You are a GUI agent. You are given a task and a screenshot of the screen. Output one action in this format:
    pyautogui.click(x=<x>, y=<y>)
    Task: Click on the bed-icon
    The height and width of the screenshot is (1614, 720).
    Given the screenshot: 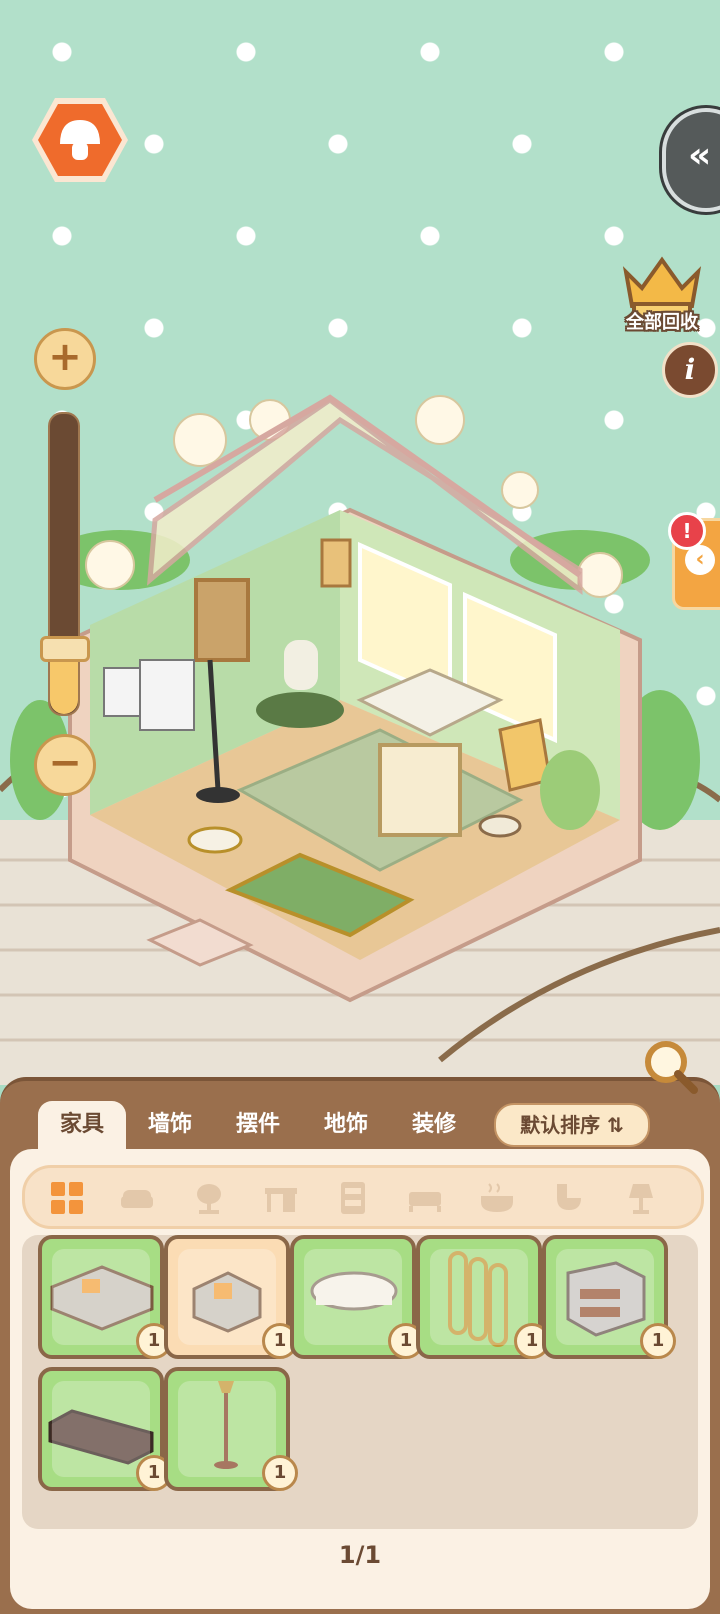 What is the action you would take?
    pyautogui.click(x=425, y=1198)
    